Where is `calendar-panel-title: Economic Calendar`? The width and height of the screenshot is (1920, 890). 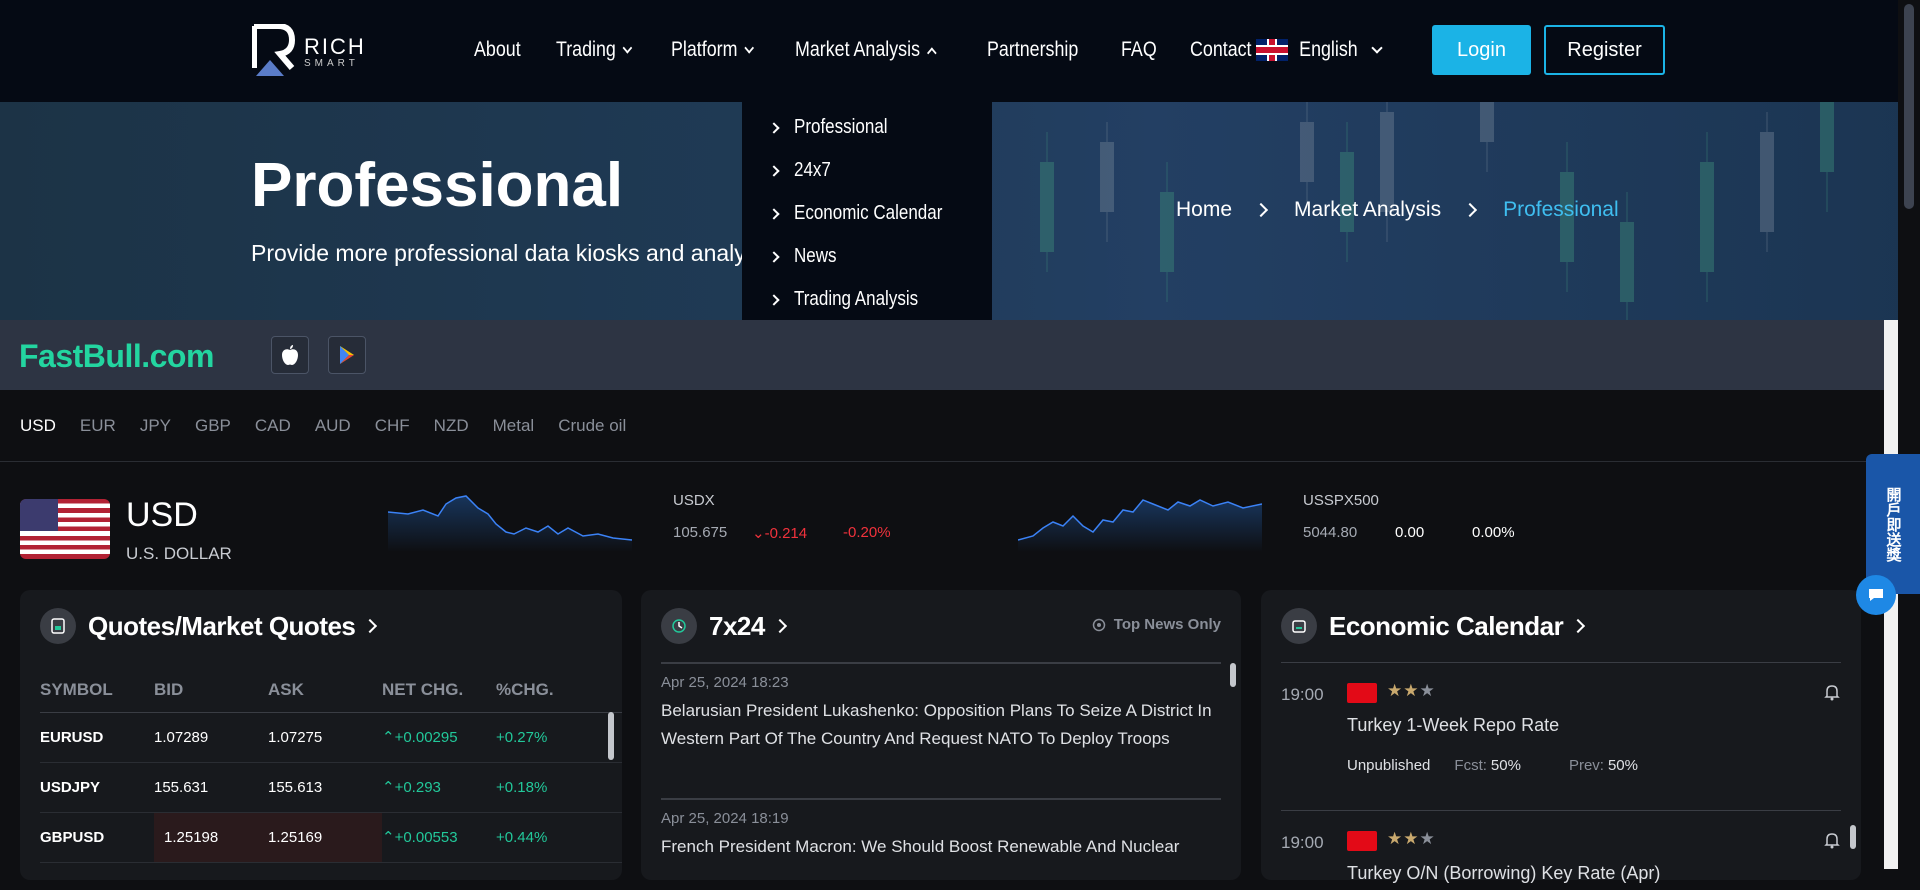
calendar-panel-title: Economic Calendar is located at coordinates (1446, 625).